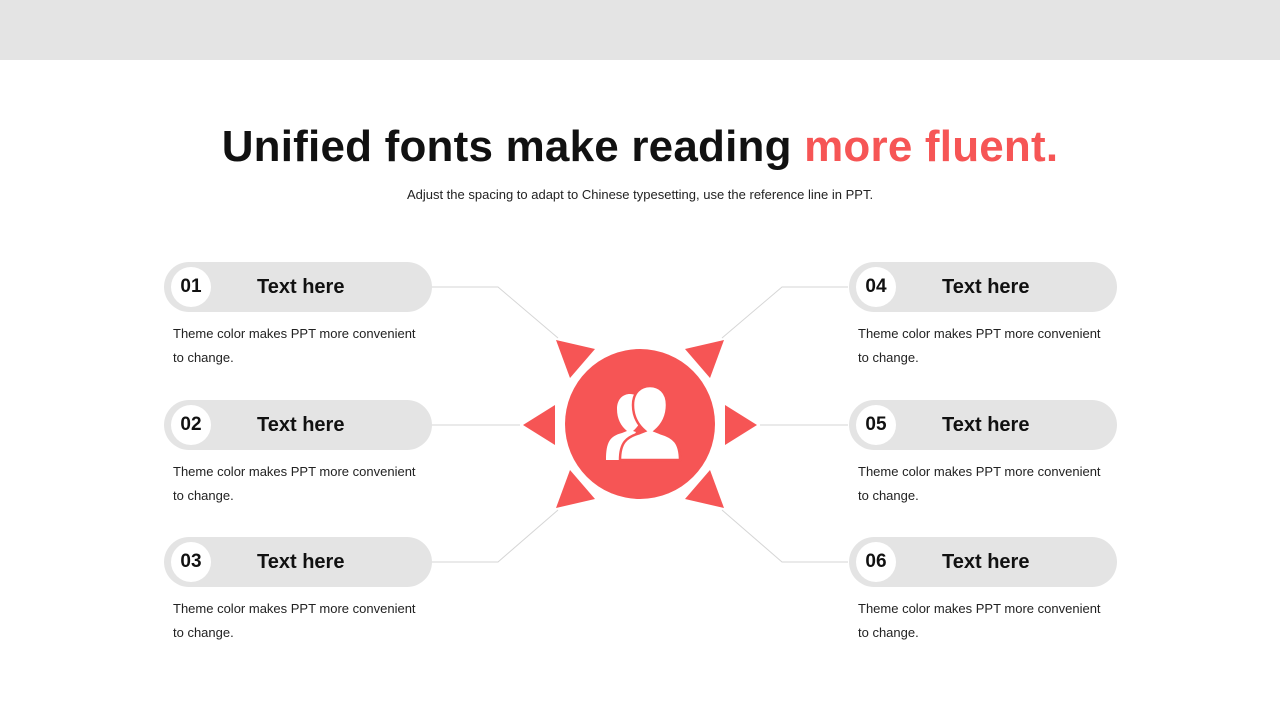 This screenshot has width=1280, height=720. What do you see at coordinates (876, 562) in the screenshot?
I see `item-number: 06` at bounding box center [876, 562].